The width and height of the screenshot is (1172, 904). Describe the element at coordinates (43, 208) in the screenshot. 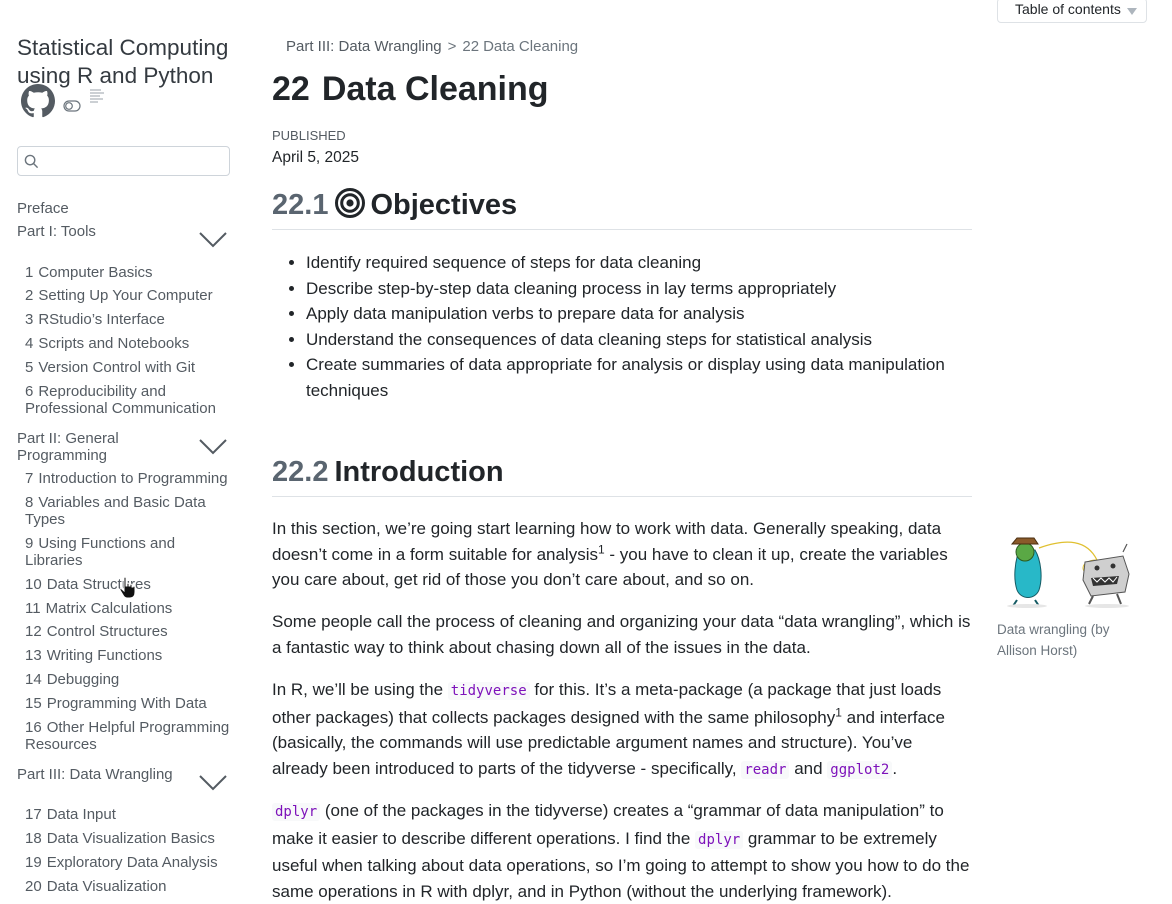

I see `sidebar-item-preface: Preface` at that location.